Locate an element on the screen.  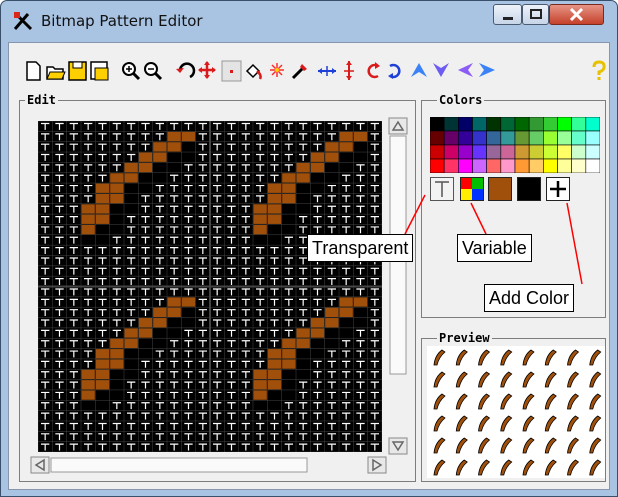
shift-left-icon is located at coordinates (465, 71).